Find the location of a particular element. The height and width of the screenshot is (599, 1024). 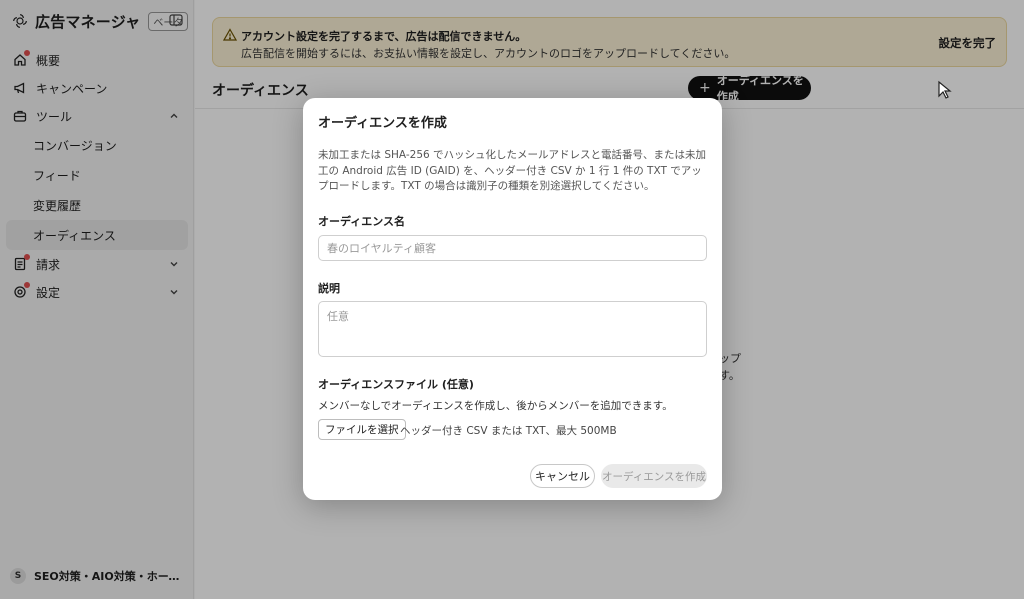

audience-name-input is located at coordinates (512, 248).